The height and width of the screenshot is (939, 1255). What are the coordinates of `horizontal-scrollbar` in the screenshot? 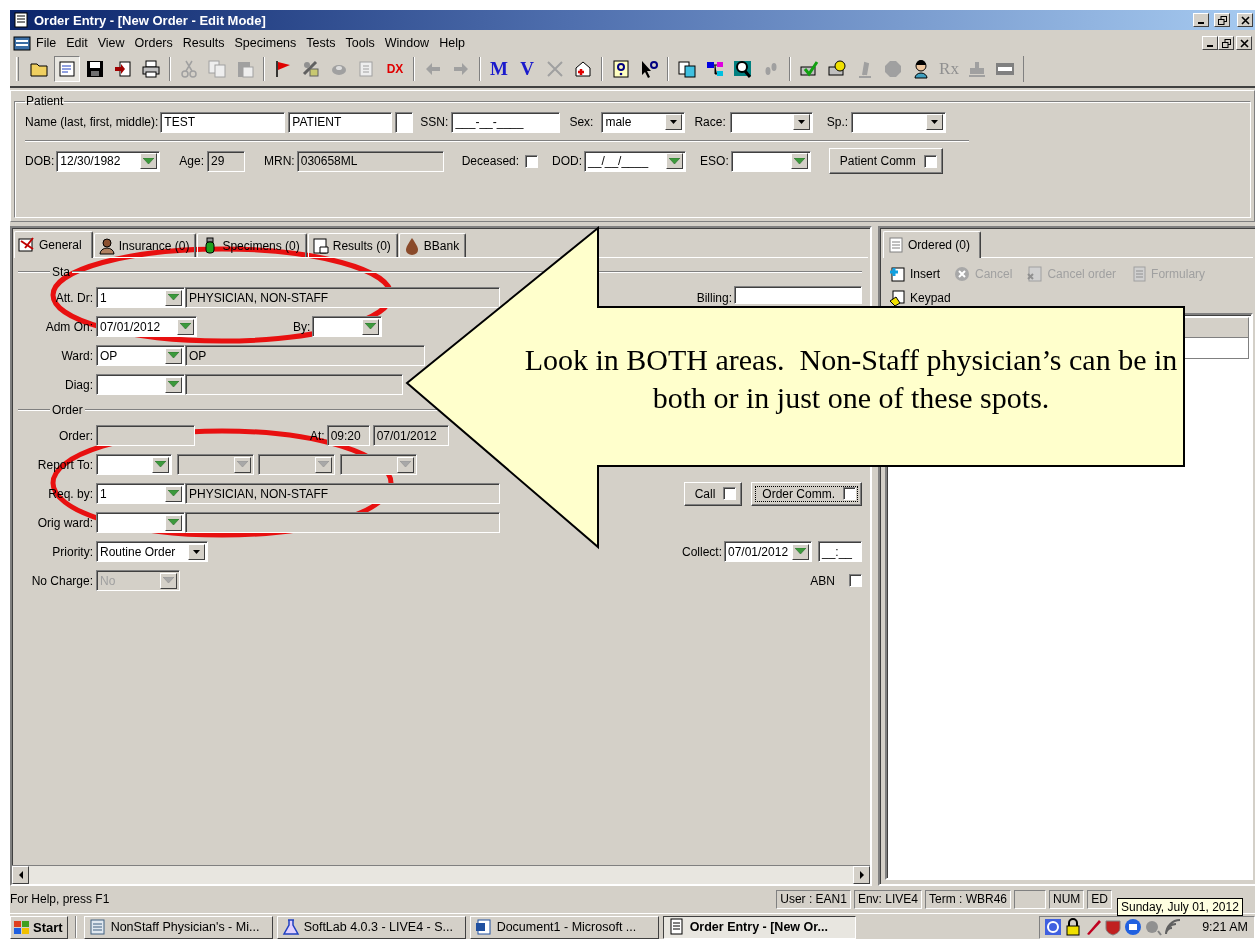 It's located at (441, 874).